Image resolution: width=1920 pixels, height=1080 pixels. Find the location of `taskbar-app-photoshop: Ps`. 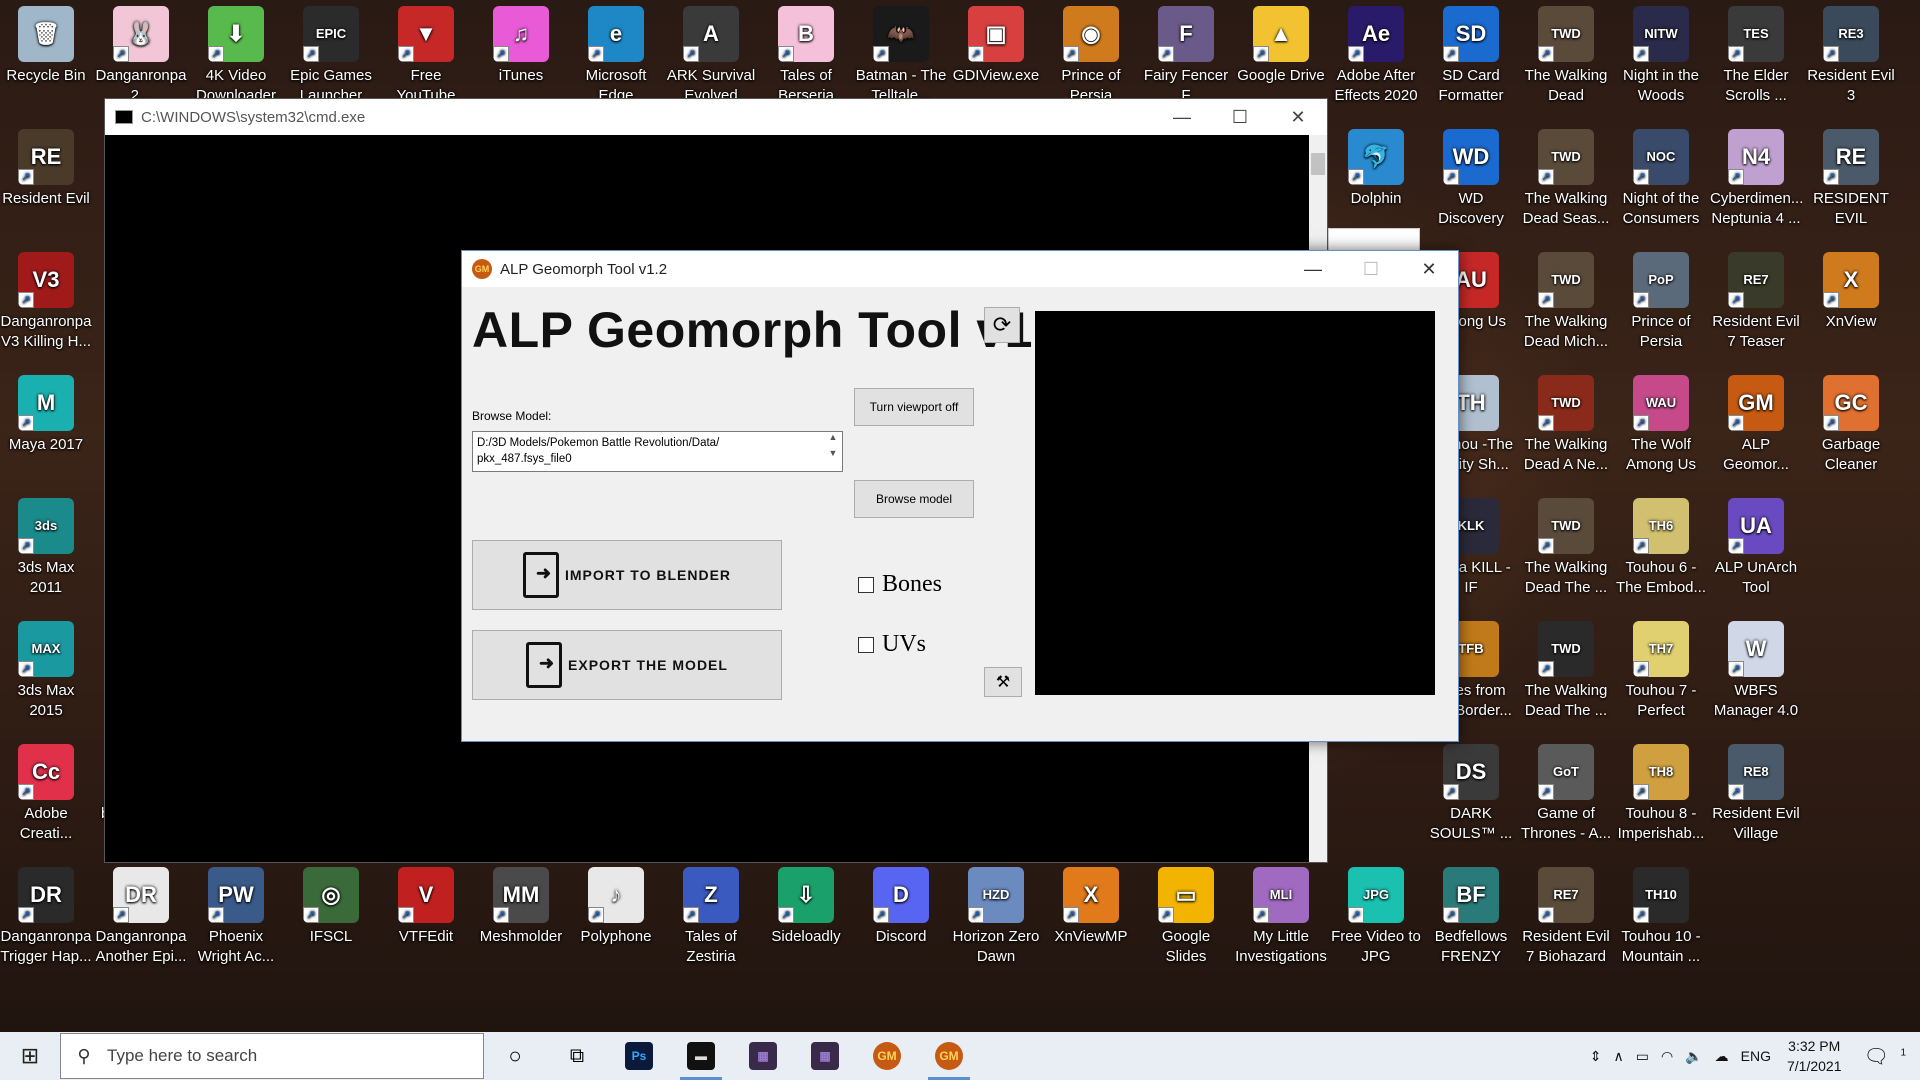

taskbar-app-photoshop: Ps is located at coordinates (639, 1056).